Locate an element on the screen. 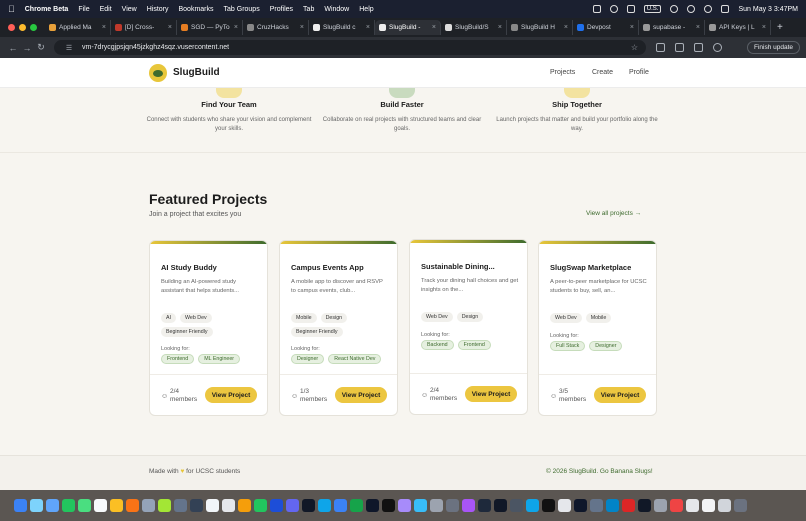  tab-title: SlugBuild c is located at coordinates (343, 27).